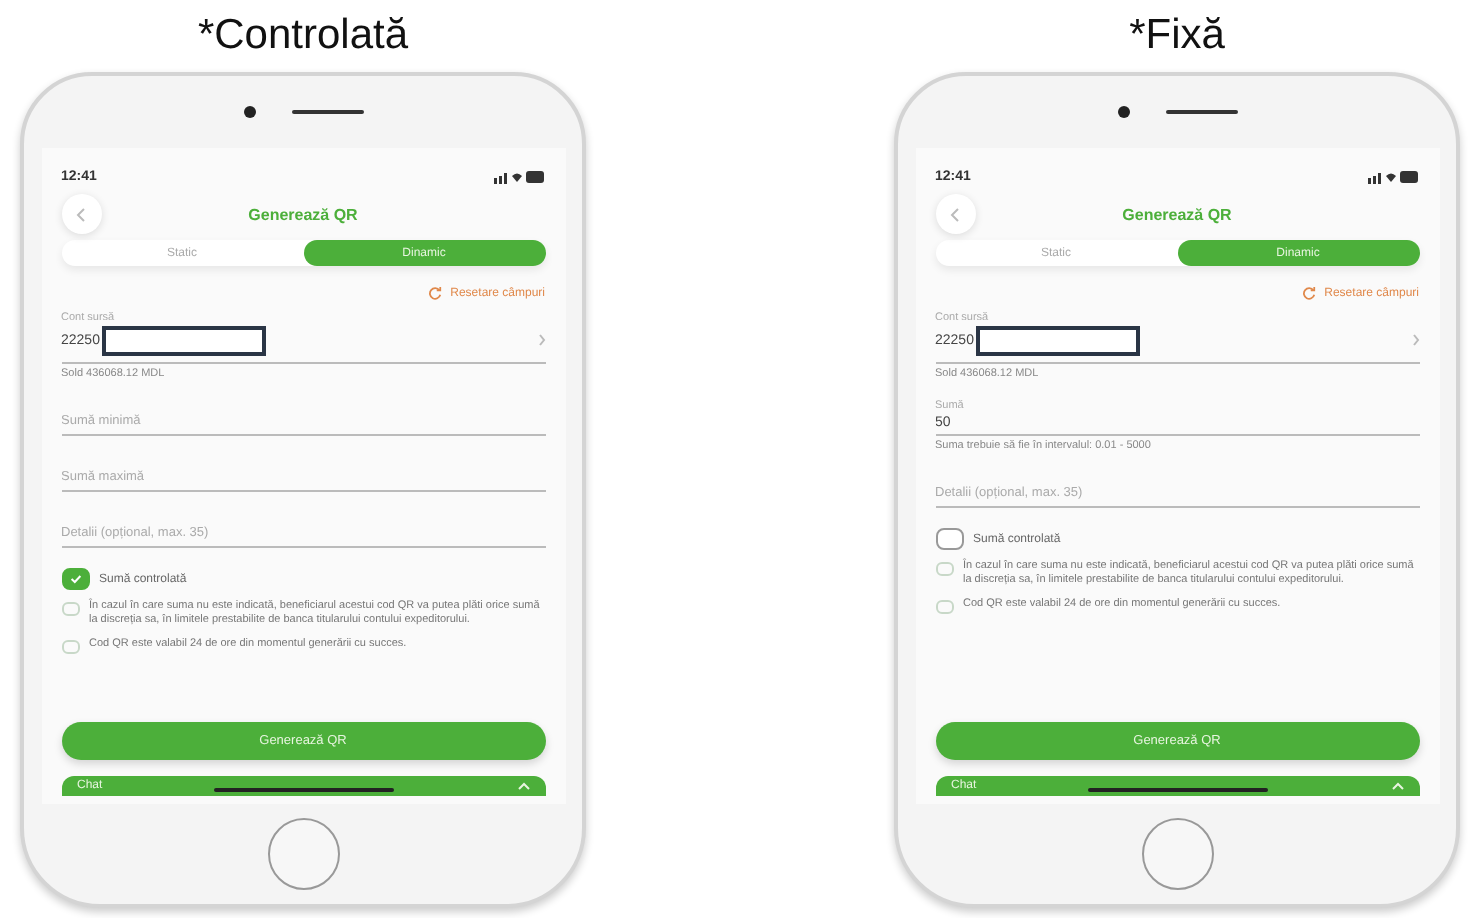  I want to click on check-icon, so click(75, 579).